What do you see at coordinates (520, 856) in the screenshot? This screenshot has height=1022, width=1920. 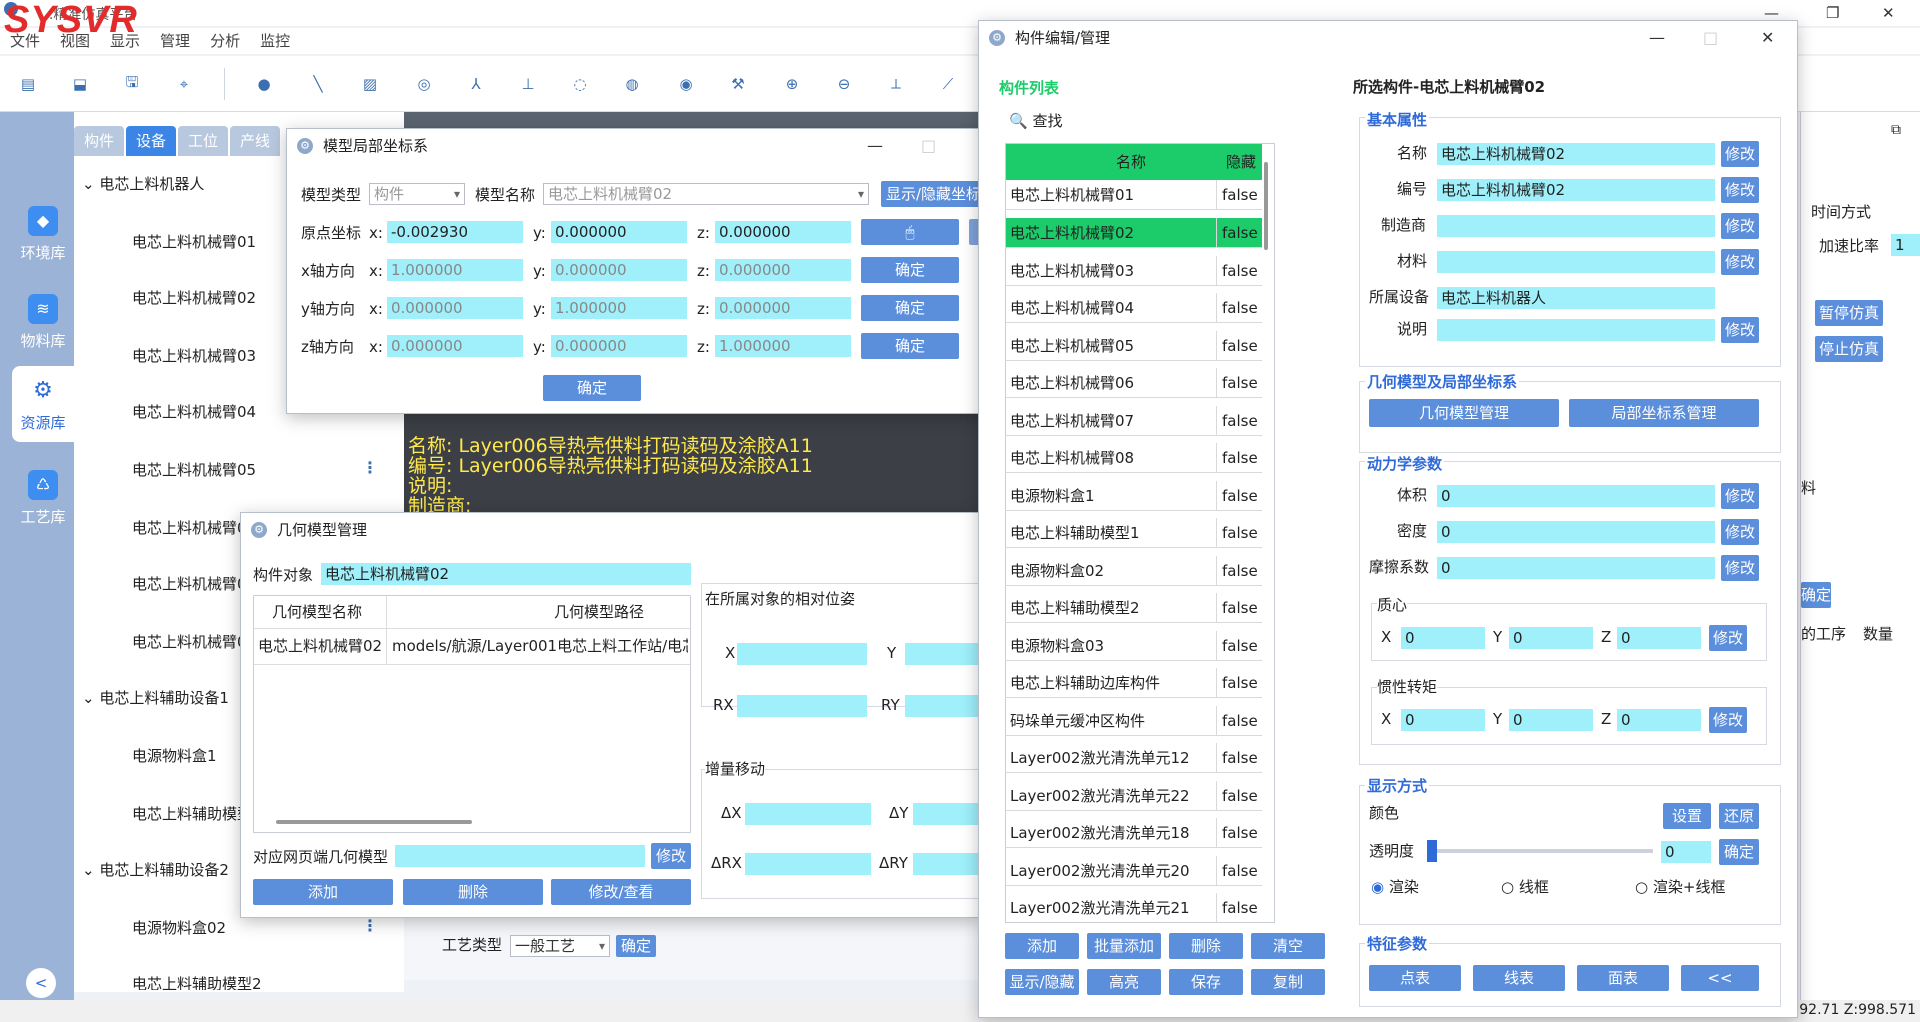 I see `web-model-field` at bounding box center [520, 856].